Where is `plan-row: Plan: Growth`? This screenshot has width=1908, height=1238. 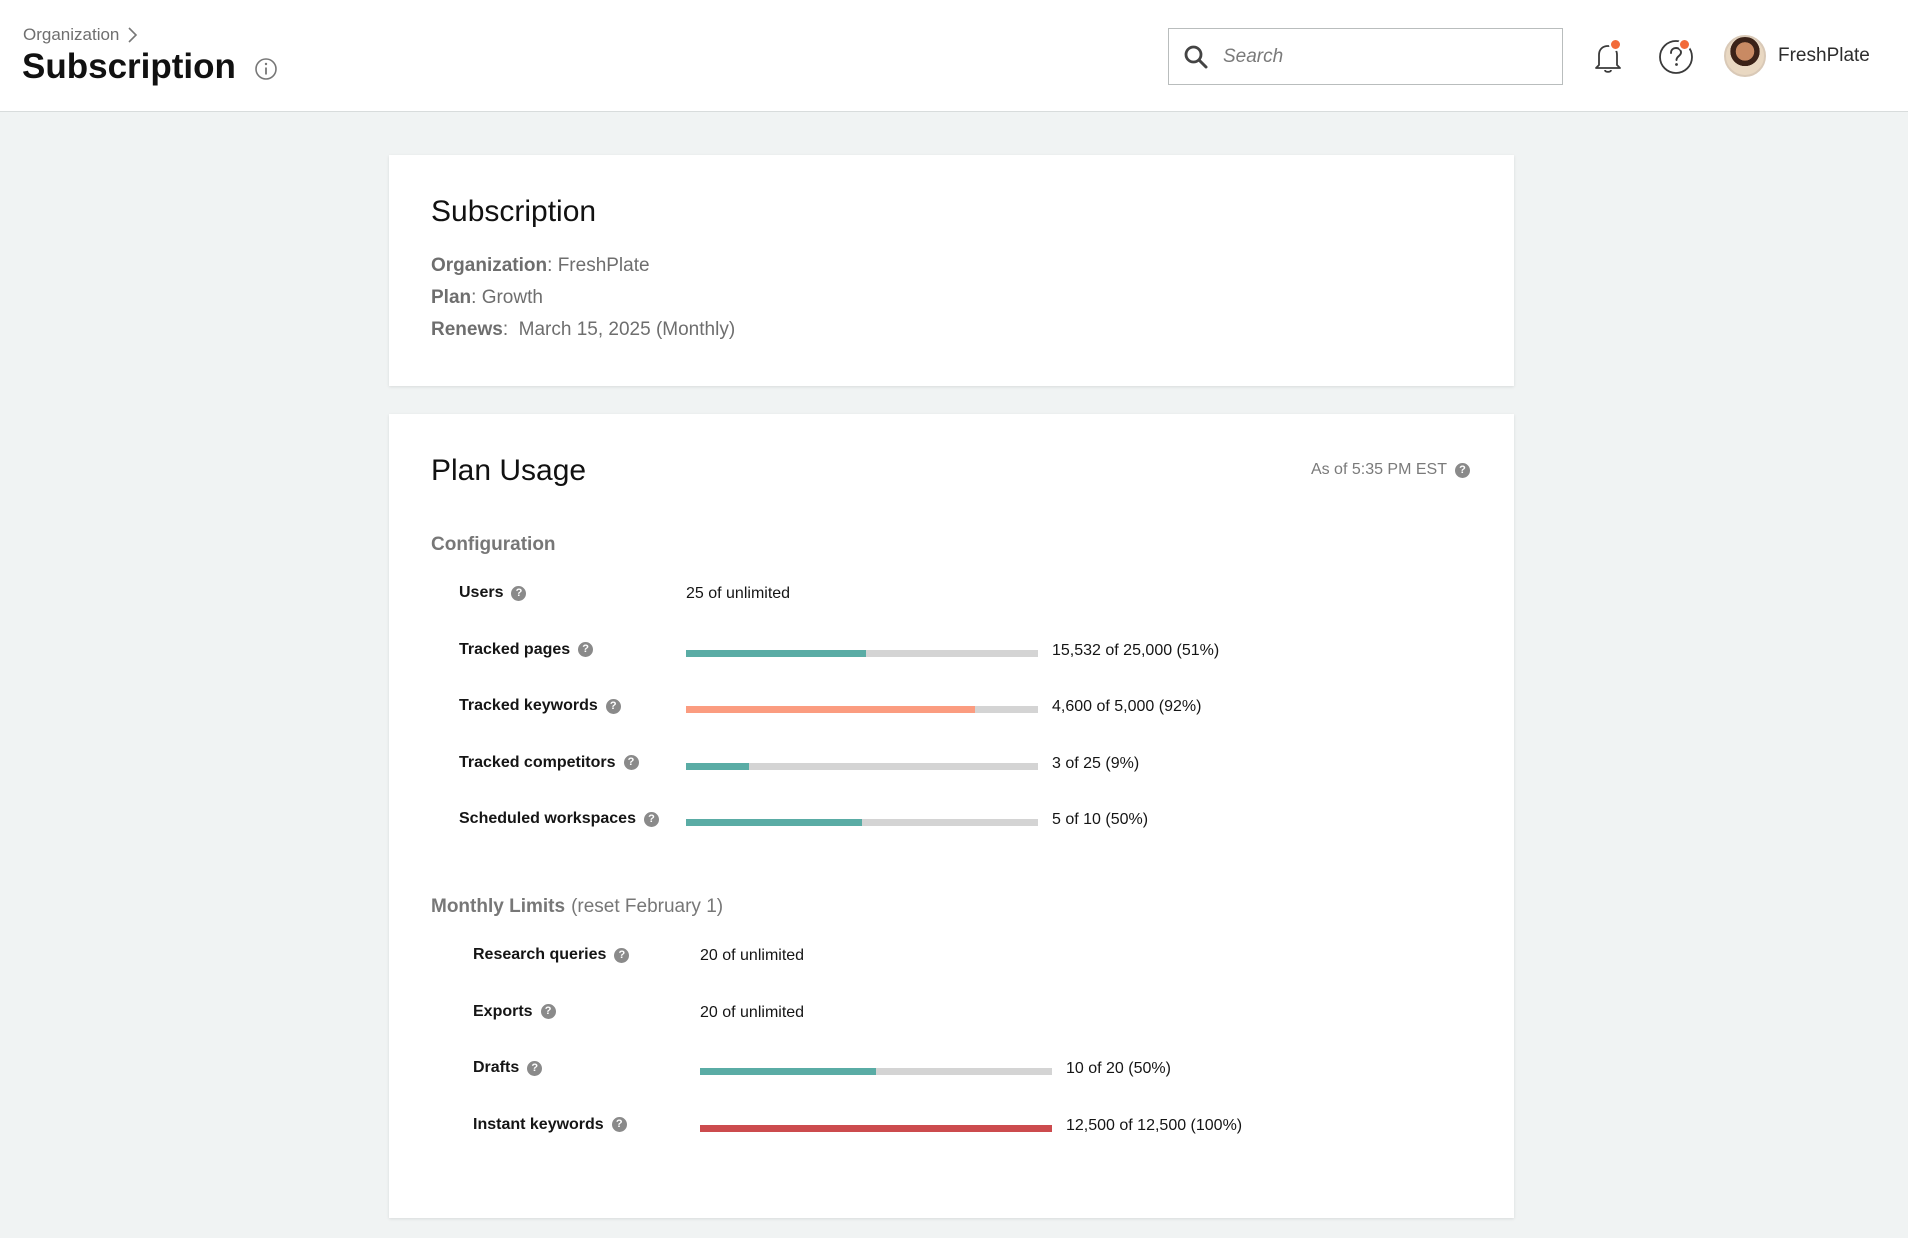 plan-row: Plan: Growth is located at coordinates (487, 297).